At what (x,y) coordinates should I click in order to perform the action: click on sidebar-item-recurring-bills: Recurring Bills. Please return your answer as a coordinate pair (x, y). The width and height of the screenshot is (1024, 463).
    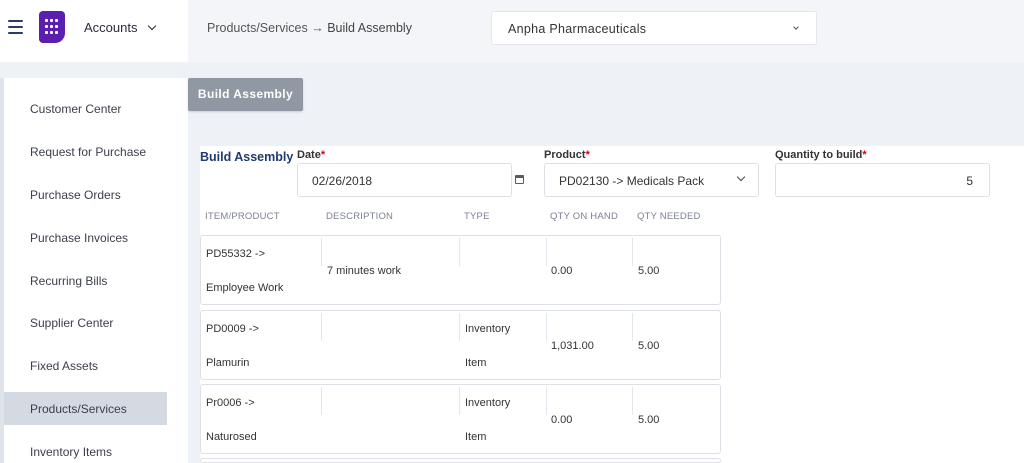
    Looking at the image, I should click on (85, 280).